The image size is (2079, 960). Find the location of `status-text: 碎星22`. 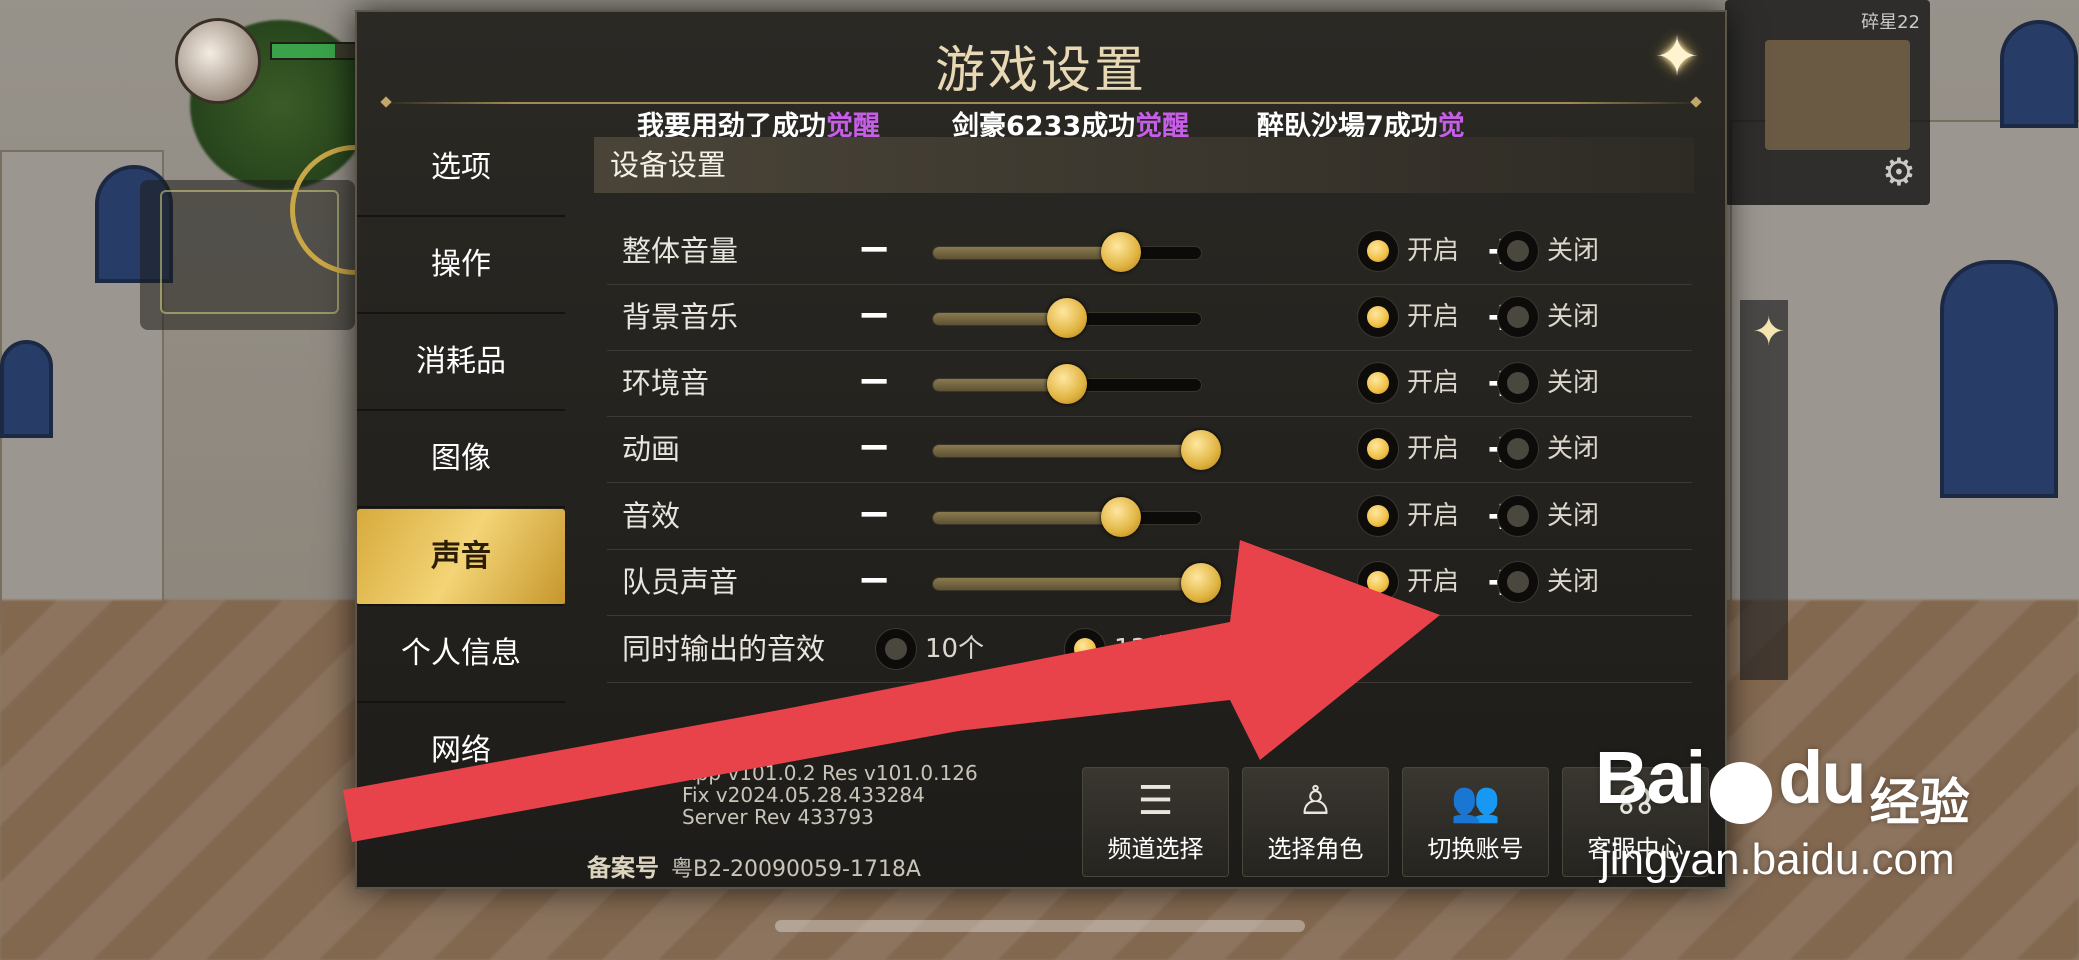

status-text: 碎星22 is located at coordinates (1890, 22).